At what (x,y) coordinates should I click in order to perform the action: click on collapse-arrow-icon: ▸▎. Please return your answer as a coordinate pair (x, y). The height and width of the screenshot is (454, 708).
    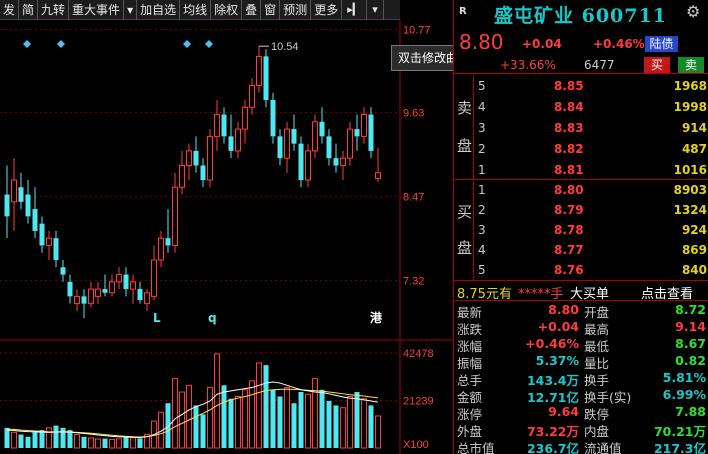
    Looking at the image, I should click on (355, 10).